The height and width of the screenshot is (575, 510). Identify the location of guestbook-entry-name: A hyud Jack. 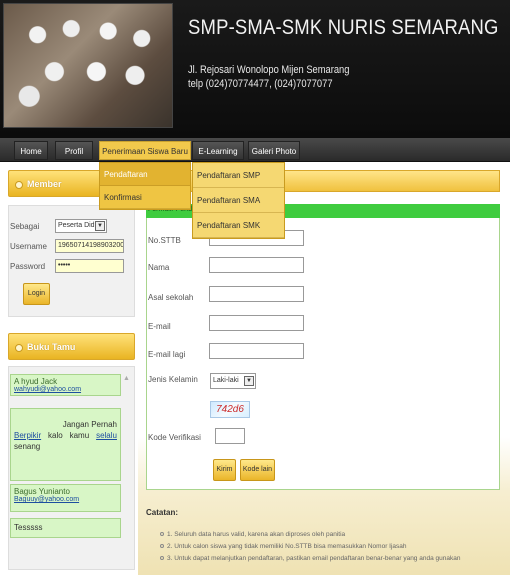
(36, 381).